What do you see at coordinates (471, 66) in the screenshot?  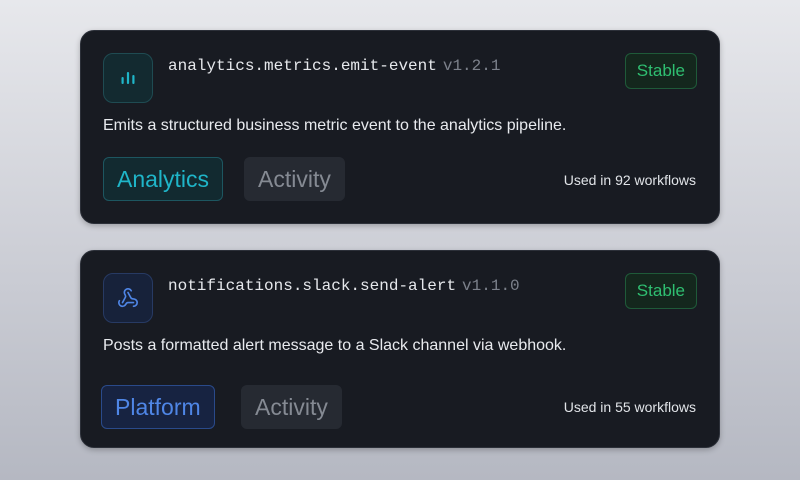 I see `version-label: v1.2.1` at bounding box center [471, 66].